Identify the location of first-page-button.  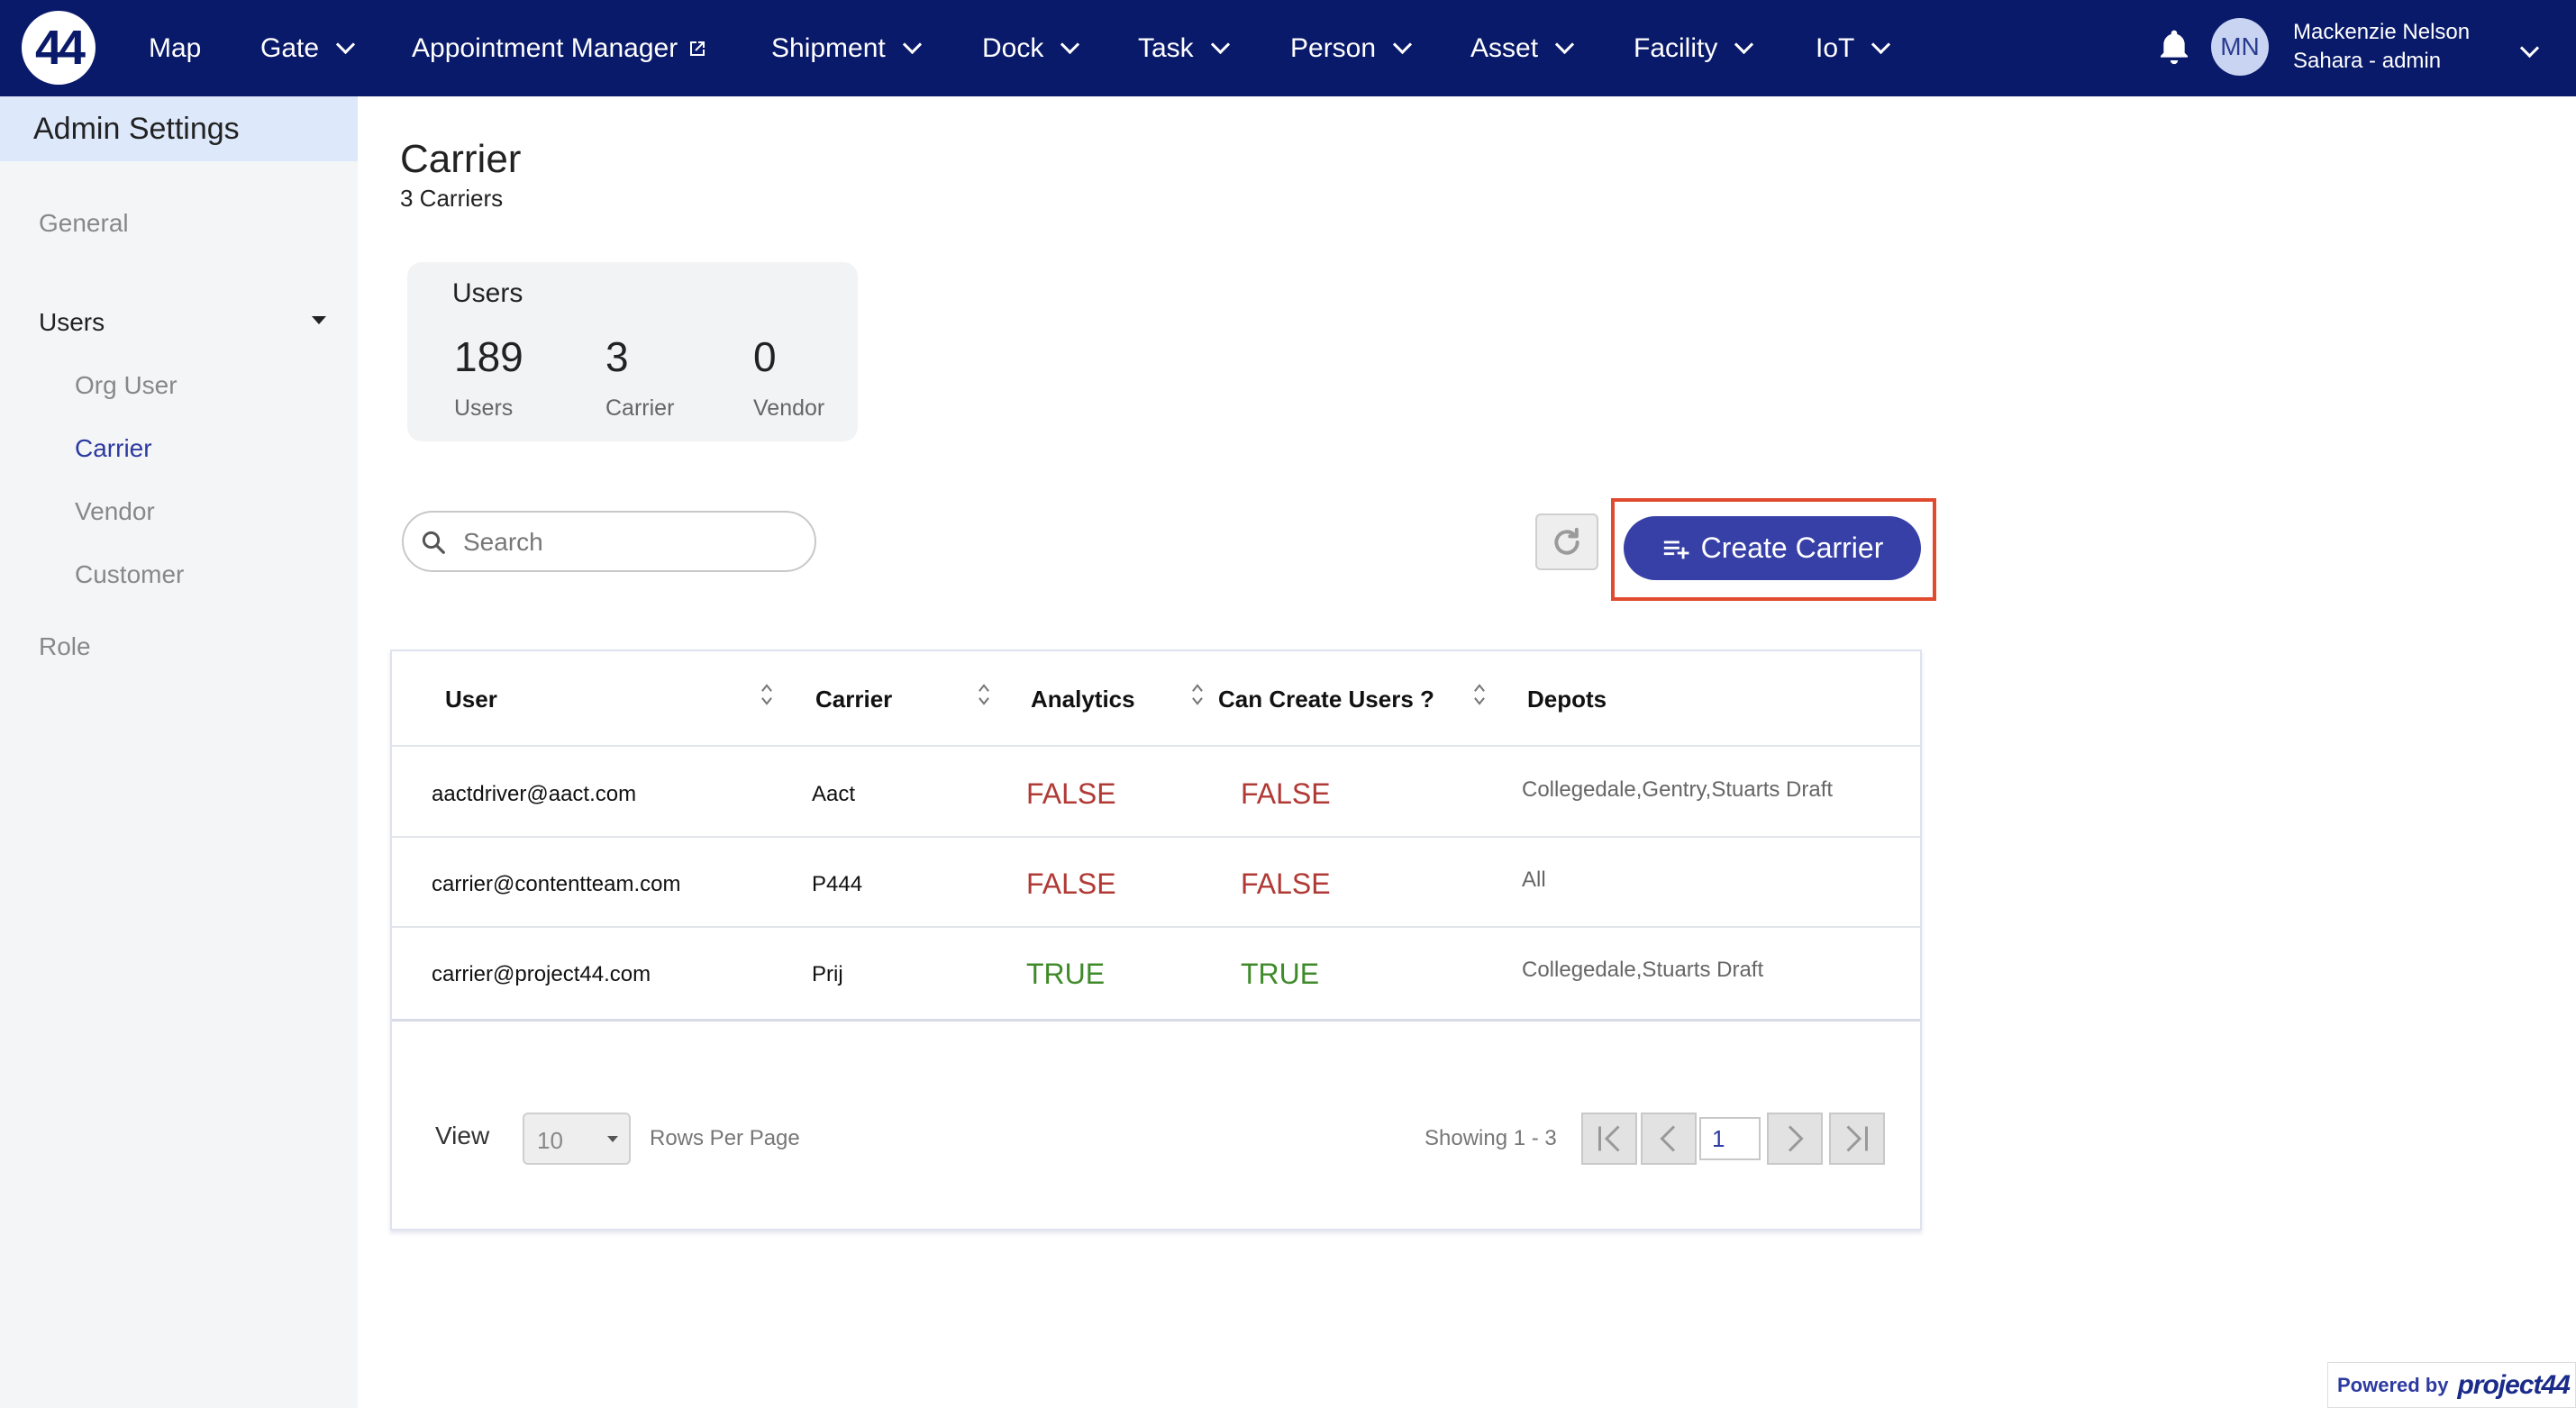
(1609, 1139).